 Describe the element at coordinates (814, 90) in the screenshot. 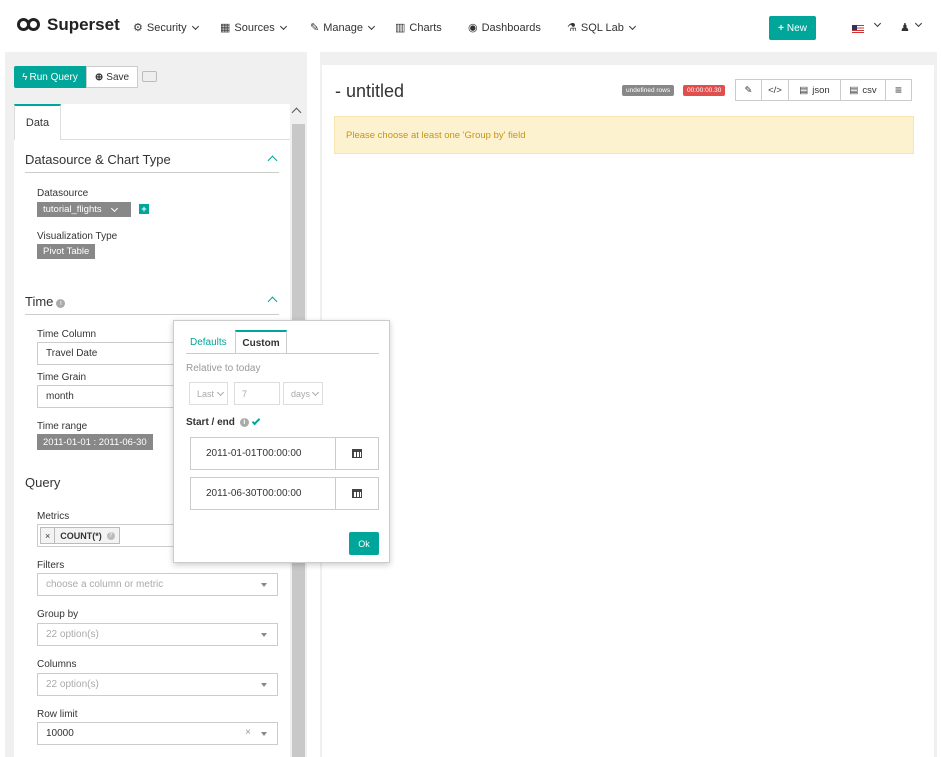

I see `json-button: ▤ json` at that location.